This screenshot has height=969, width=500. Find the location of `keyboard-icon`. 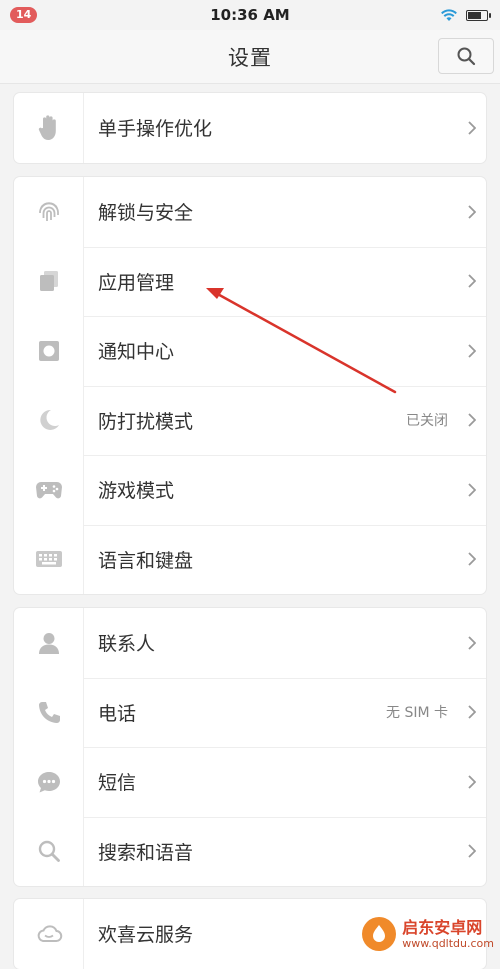

keyboard-icon is located at coordinates (49, 559).